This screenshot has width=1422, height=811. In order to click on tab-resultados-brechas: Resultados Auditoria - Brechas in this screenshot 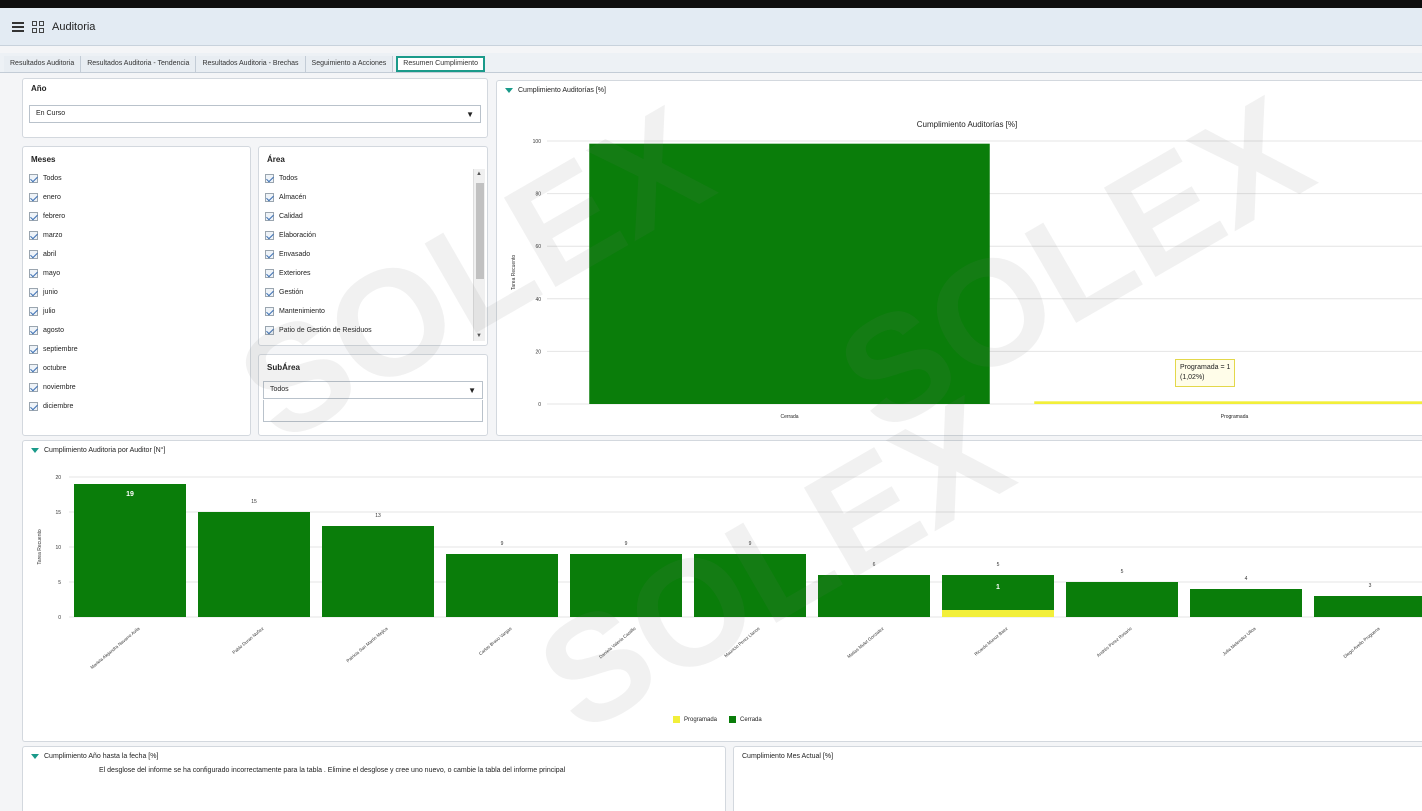, I will do `click(251, 64)`.